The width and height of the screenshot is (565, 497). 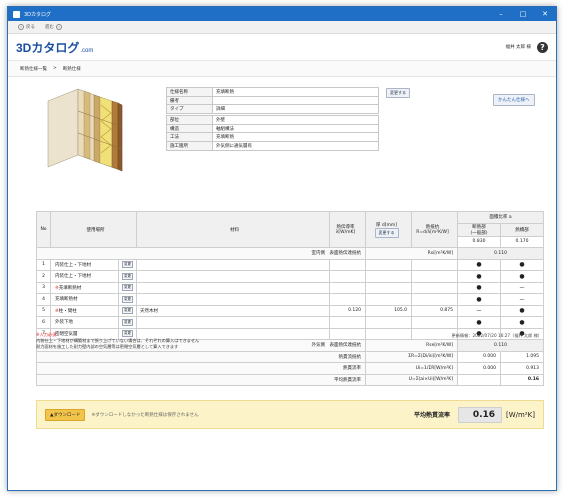 What do you see at coordinates (479, 379) in the screenshot?
I see `average-transmission-empty` at bounding box center [479, 379].